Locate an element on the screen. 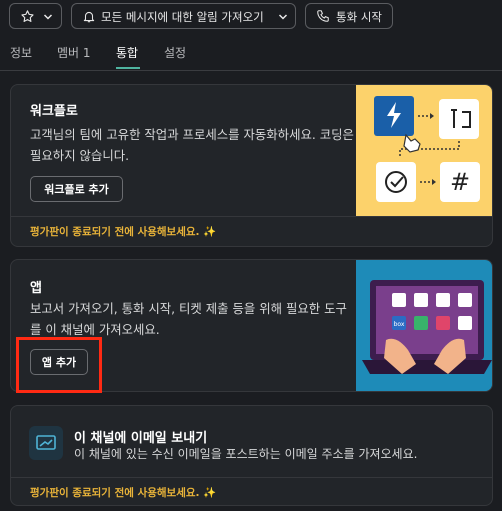  channel-header-bar: 모든 메시지에 대한 알림 가져오기 통화 시작 is located at coordinates (251, 17).